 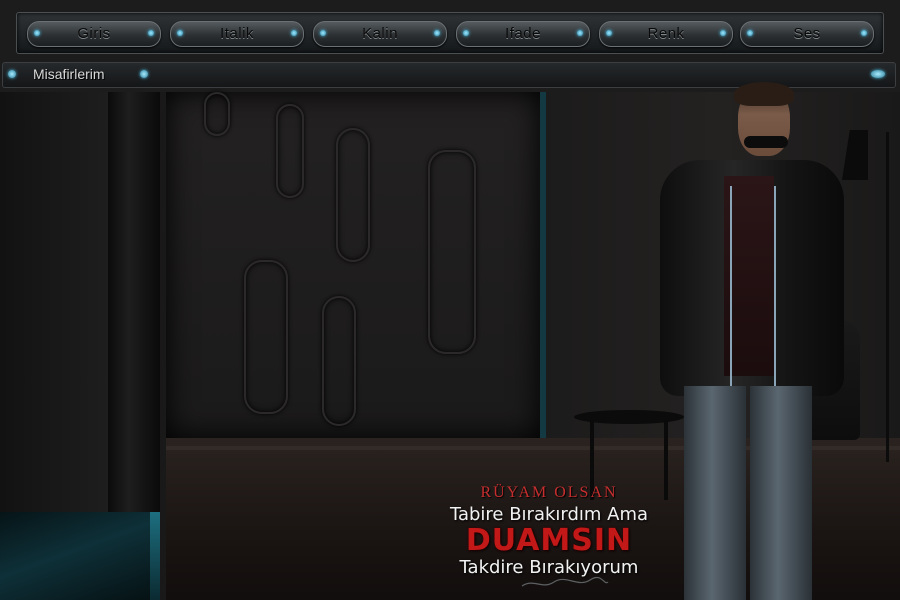 I want to click on poem-line-4: Takdire Bırakıyorum, so click(x=549, y=567).